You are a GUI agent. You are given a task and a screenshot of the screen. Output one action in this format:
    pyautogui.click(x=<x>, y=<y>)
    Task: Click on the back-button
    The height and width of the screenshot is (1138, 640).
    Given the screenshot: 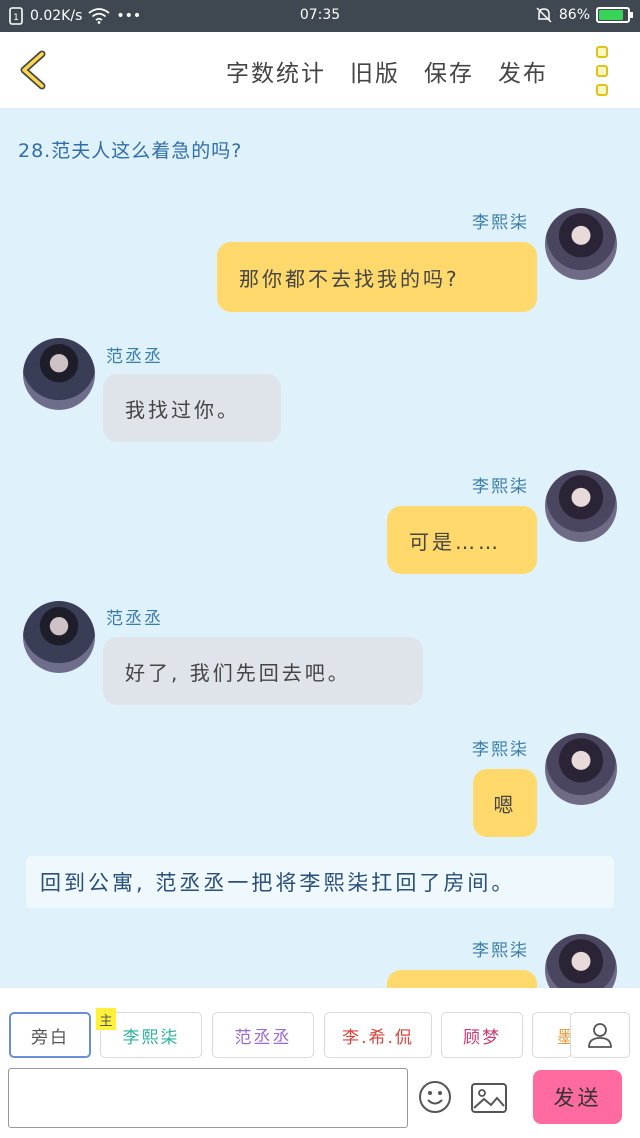 What is the action you would take?
    pyautogui.click(x=34, y=70)
    